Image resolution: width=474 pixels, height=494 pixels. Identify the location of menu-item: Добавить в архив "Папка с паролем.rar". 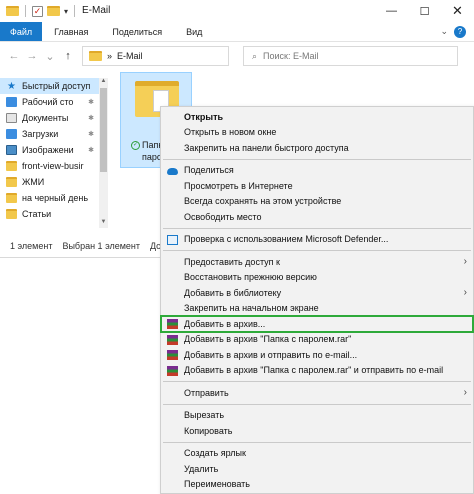
(317, 340).